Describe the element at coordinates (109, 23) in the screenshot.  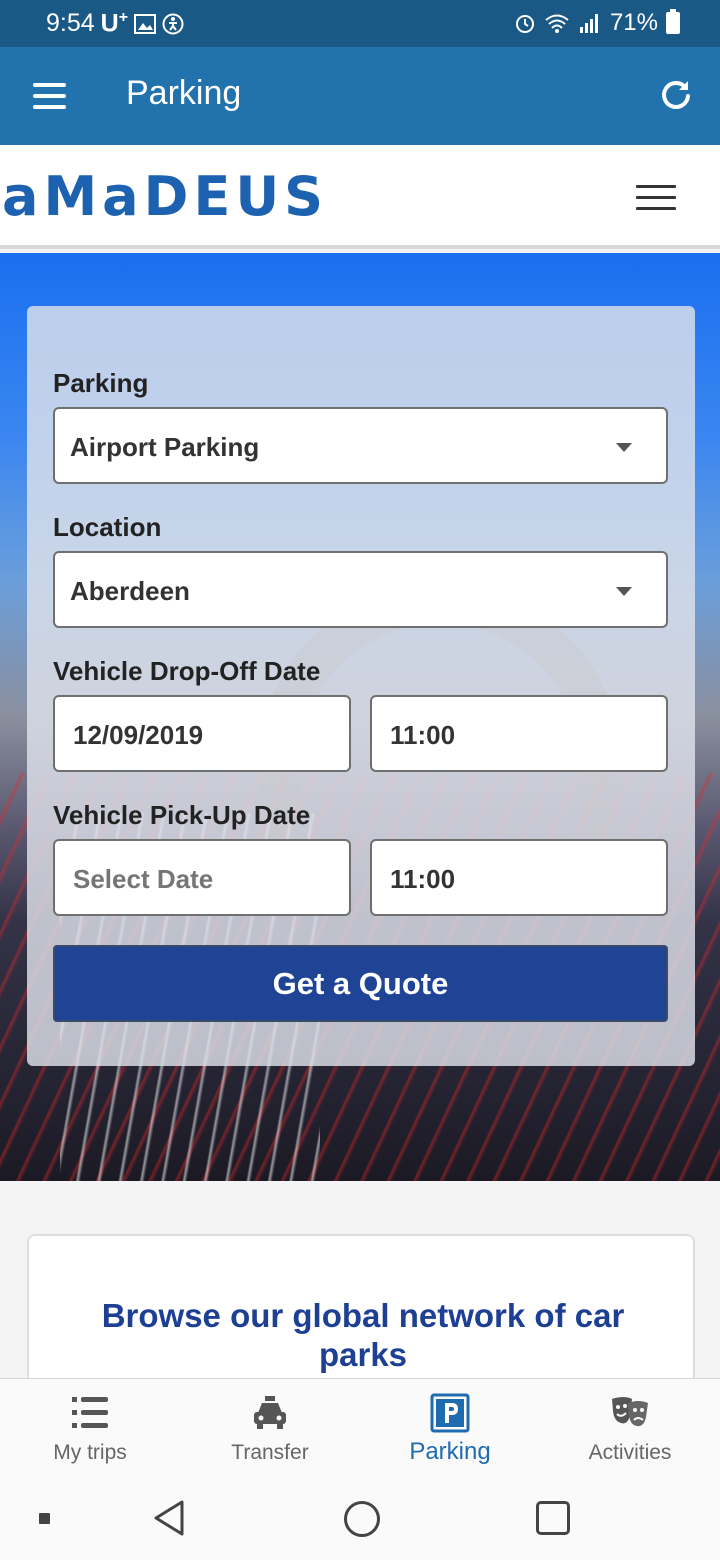
I see `carrier-label: U` at that location.